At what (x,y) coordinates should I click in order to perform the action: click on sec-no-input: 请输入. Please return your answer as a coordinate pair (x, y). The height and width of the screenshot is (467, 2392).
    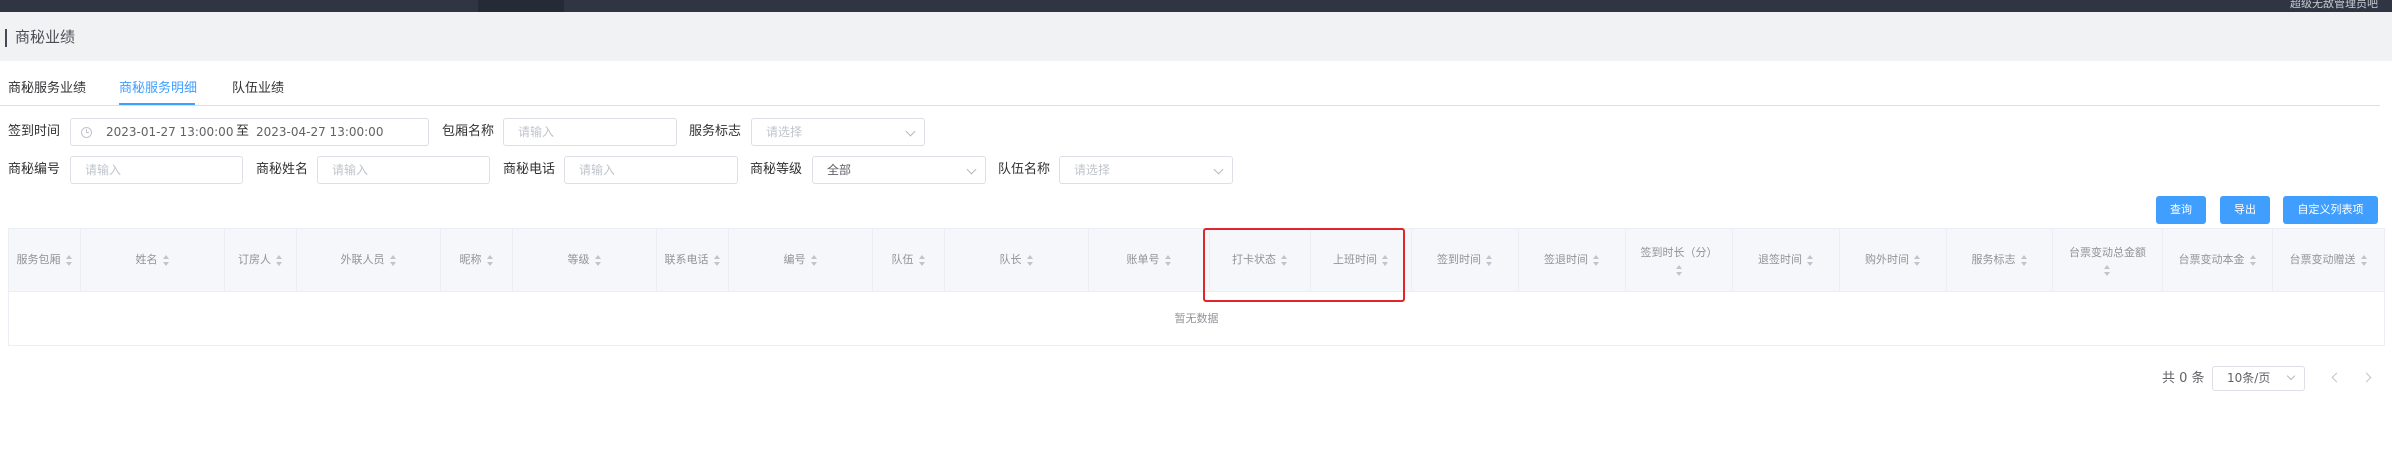
    Looking at the image, I should click on (156, 170).